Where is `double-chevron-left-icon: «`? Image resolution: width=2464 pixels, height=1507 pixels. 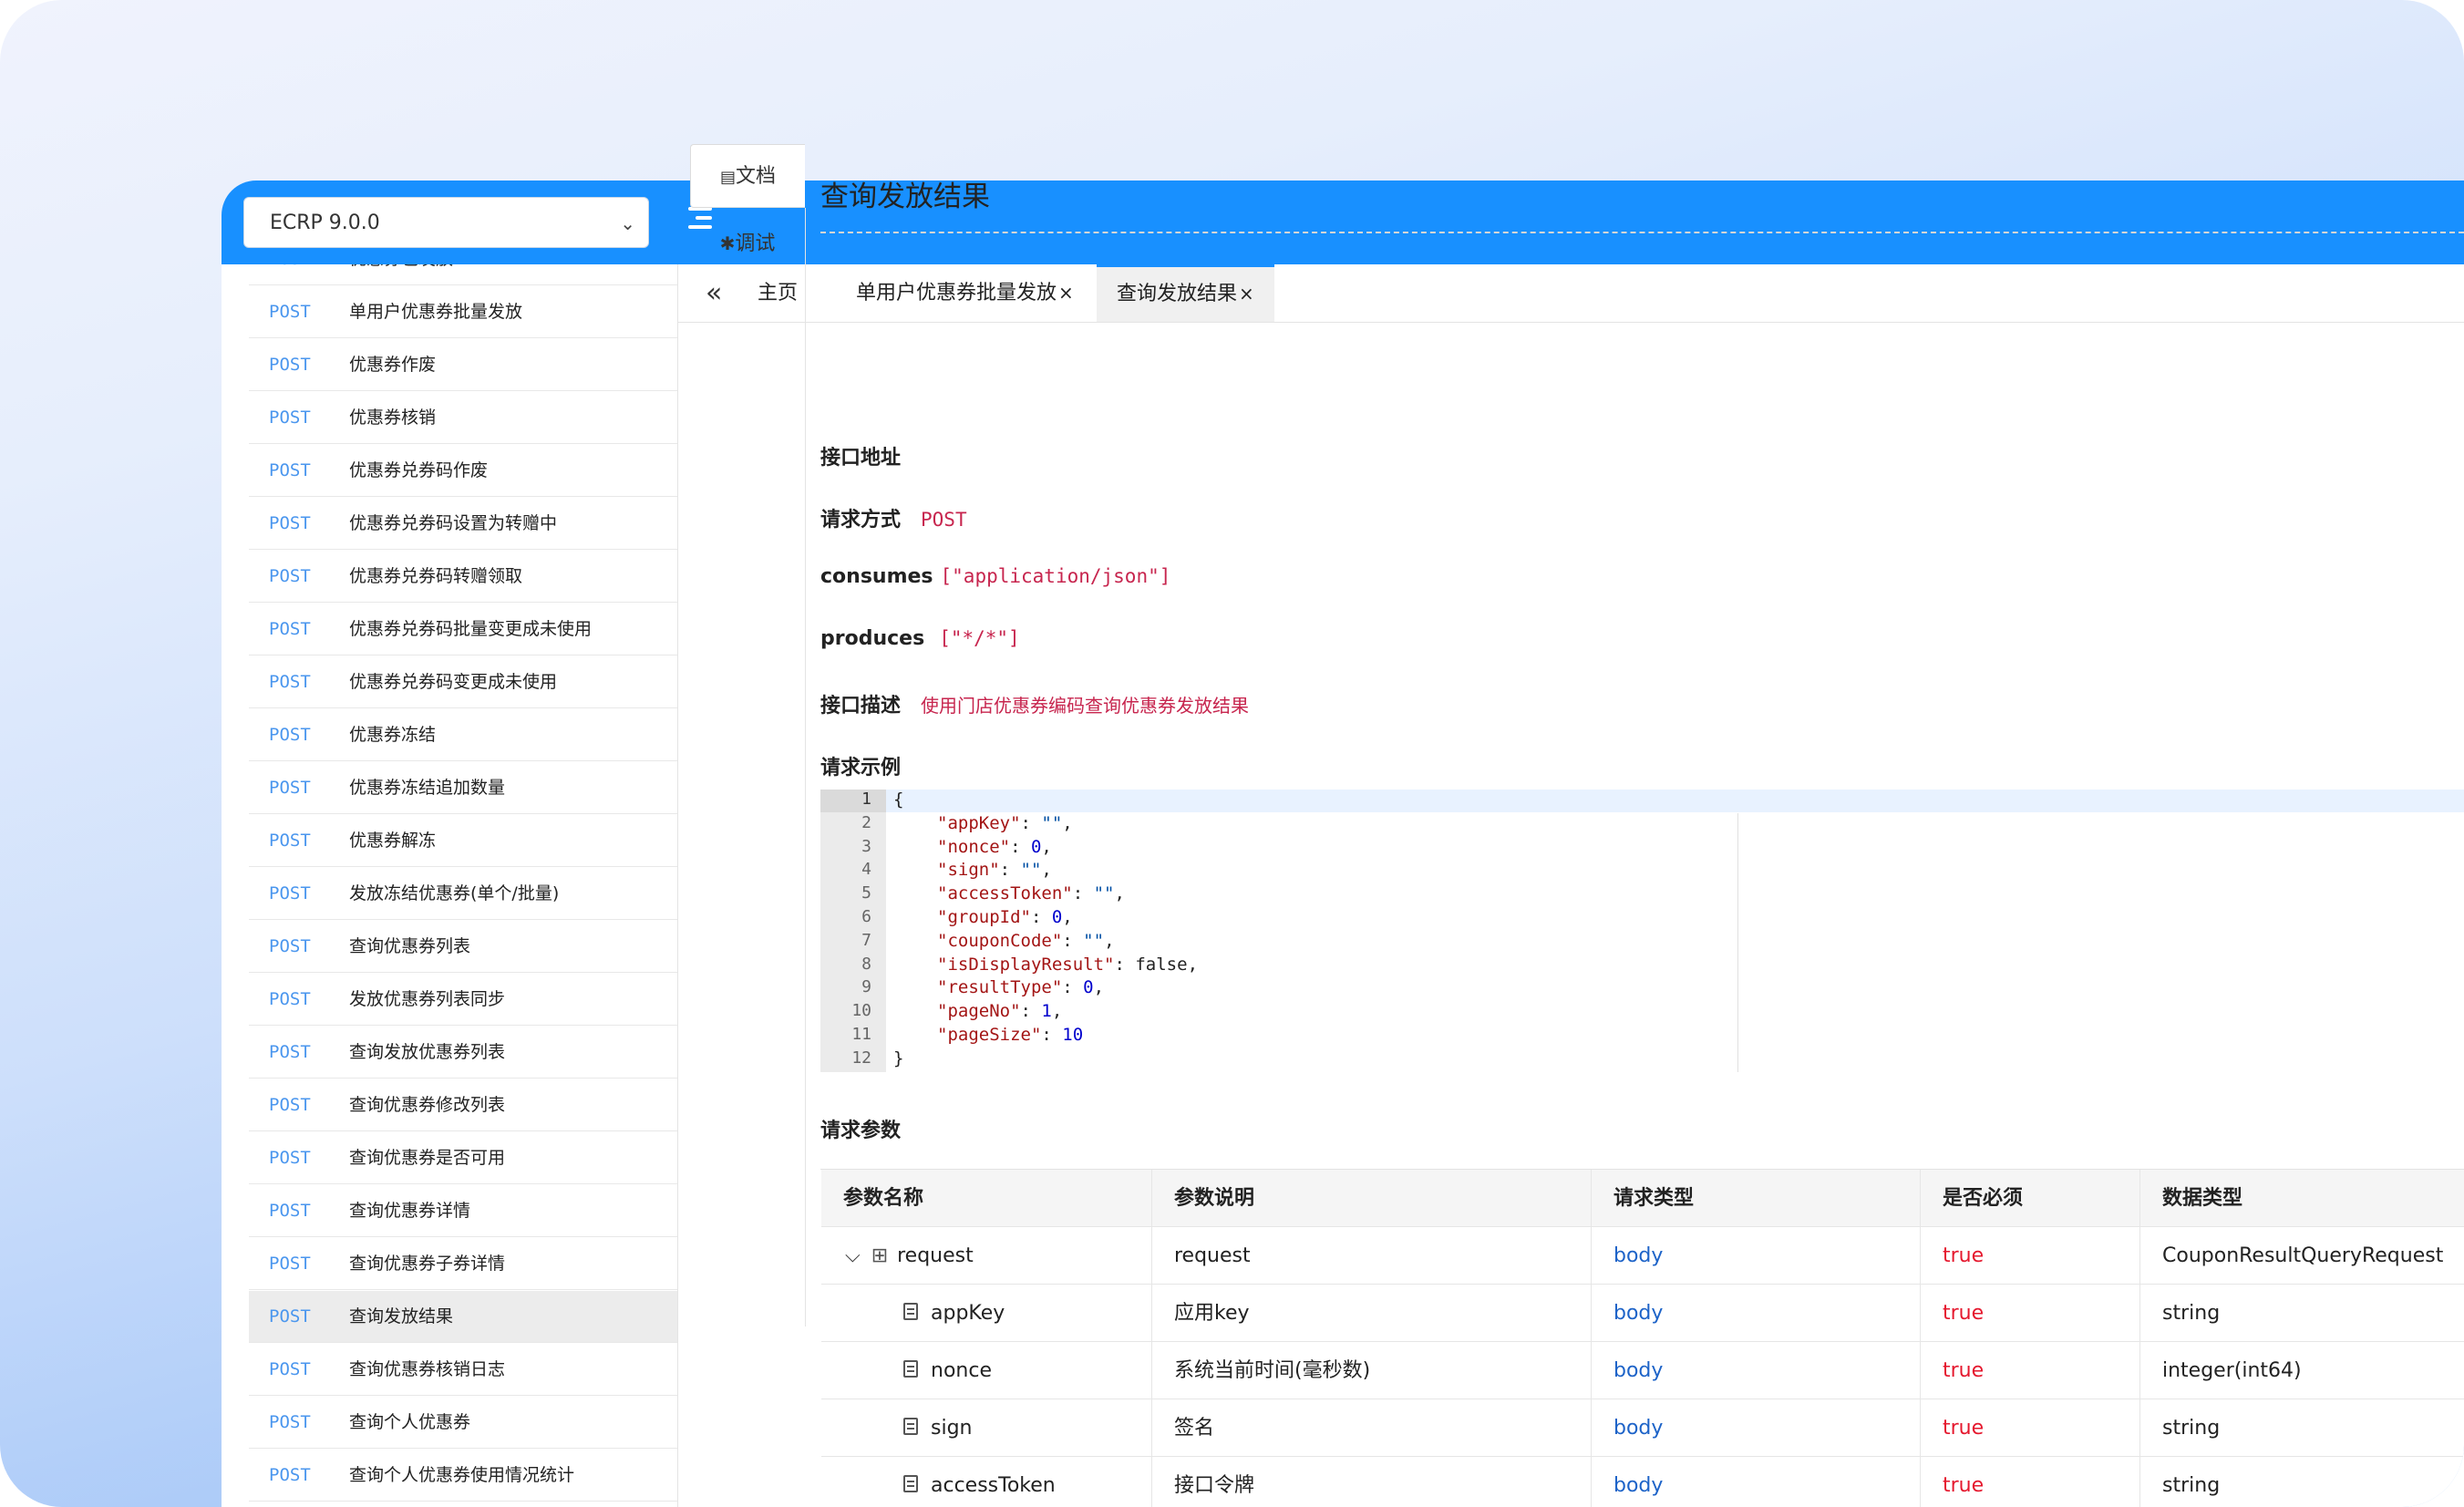
double-chevron-left-icon: « is located at coordinates (714, 294).